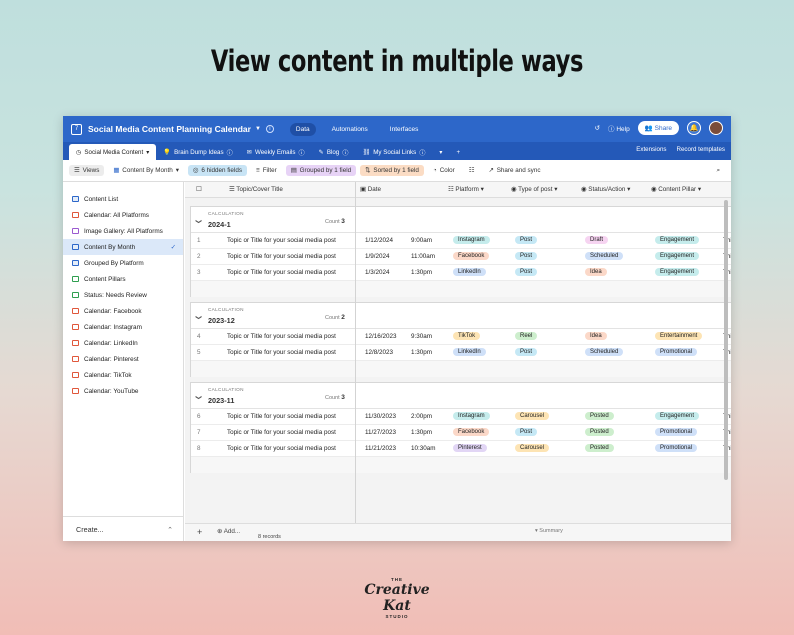 The height and width of the screenshot is (635, 794). I want to click on row-height-button: ☷, so click(472, 170).